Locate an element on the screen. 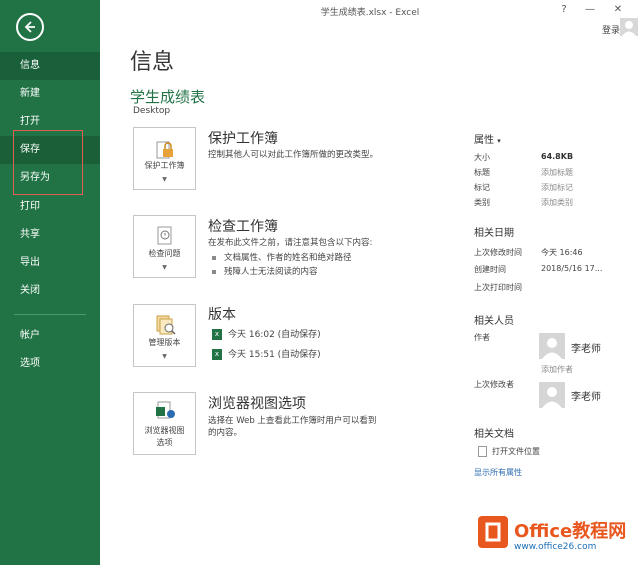 The image size is (640, 565). docs-header: 相关文档 is located at coordinates (494, 434).